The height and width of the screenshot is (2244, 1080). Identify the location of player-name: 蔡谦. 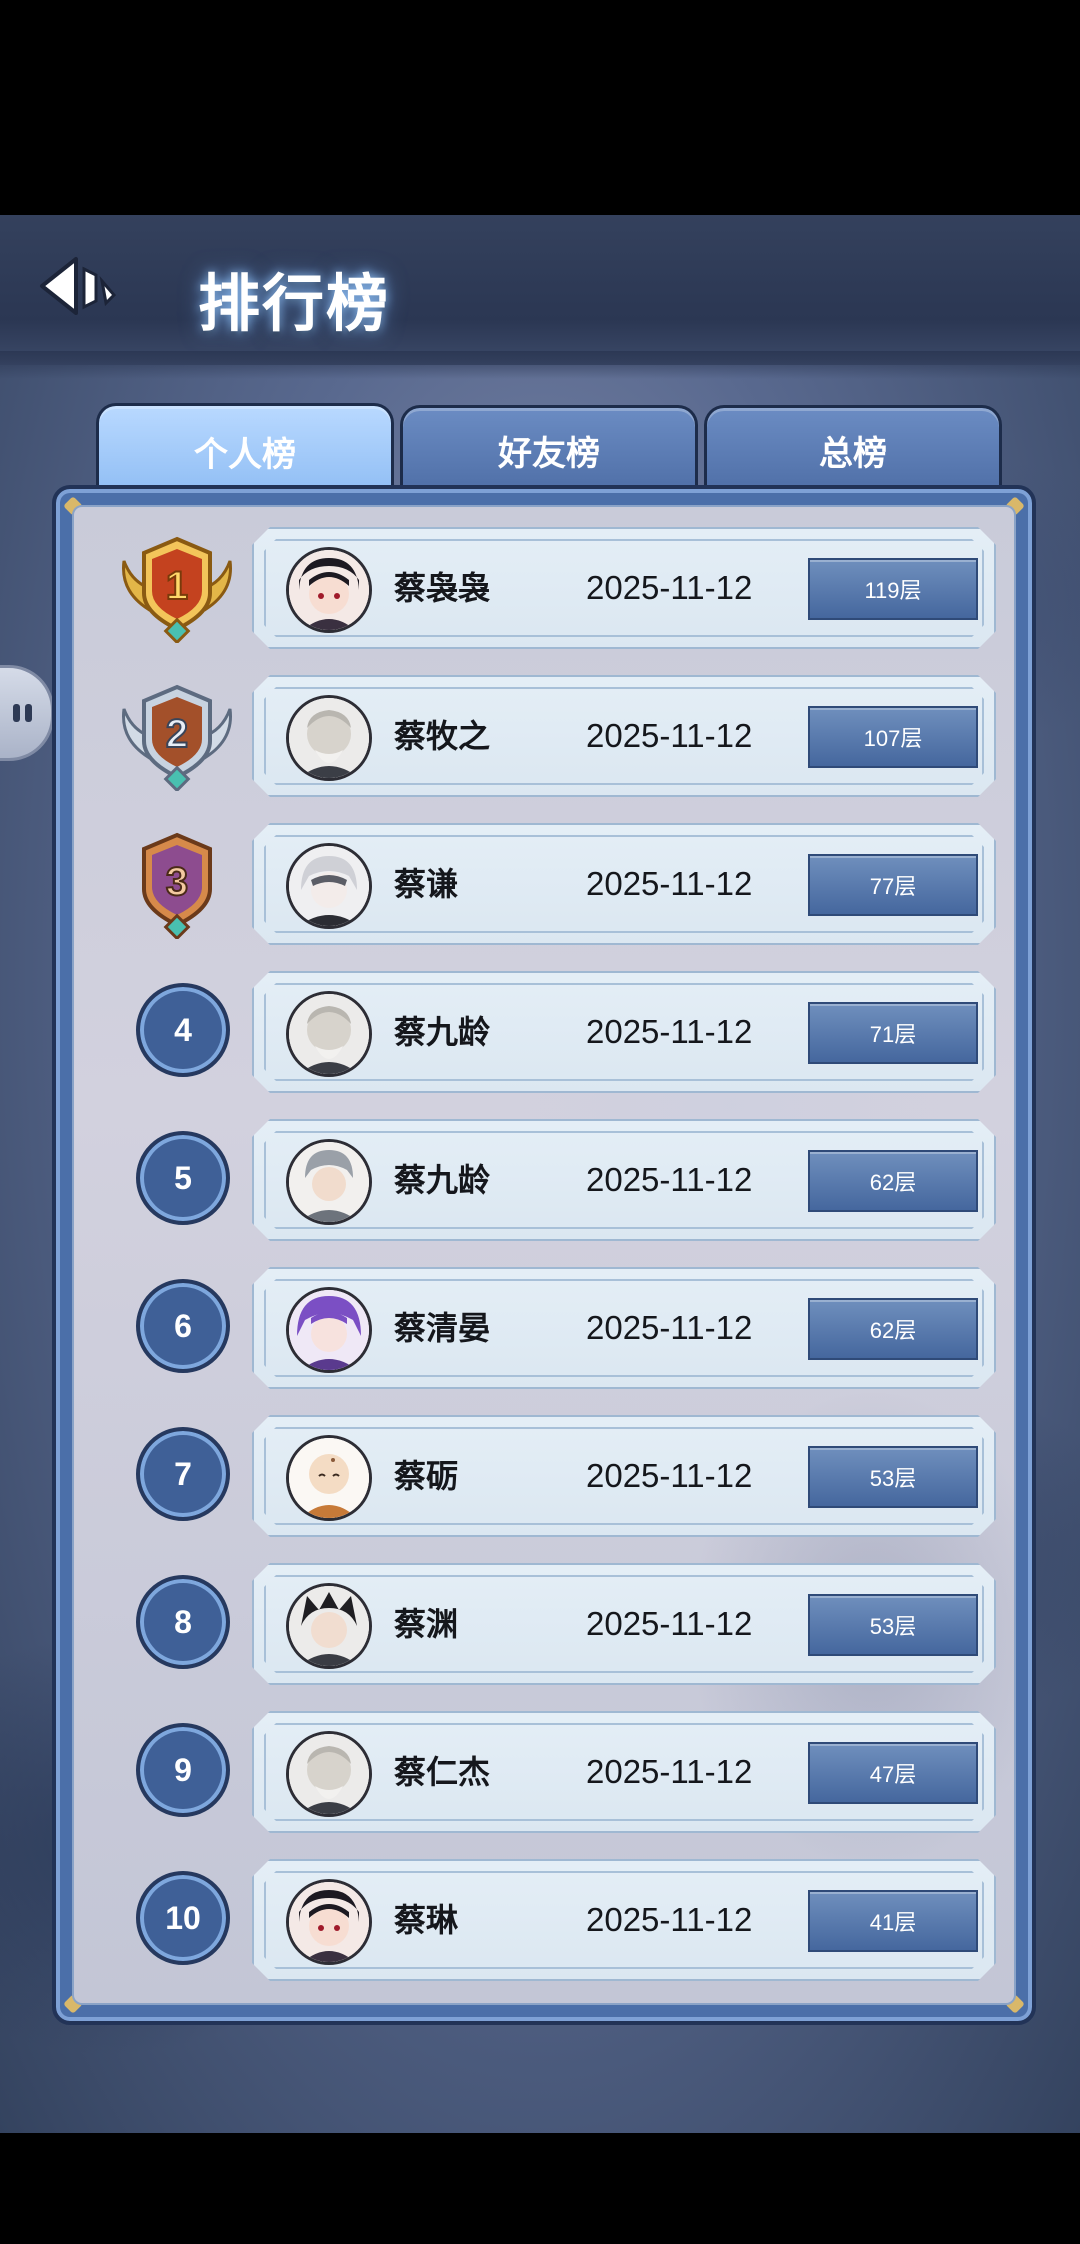
(426, 884).